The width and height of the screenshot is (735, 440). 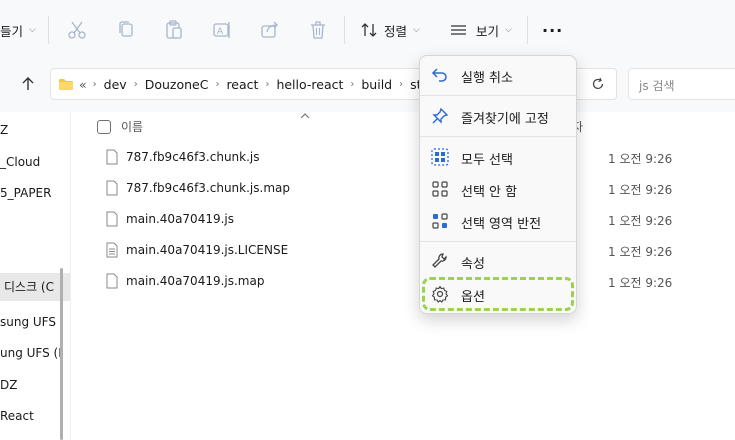 I want to click on sidebar-item-label: ung UFS (I, so click(x=31, y=353).